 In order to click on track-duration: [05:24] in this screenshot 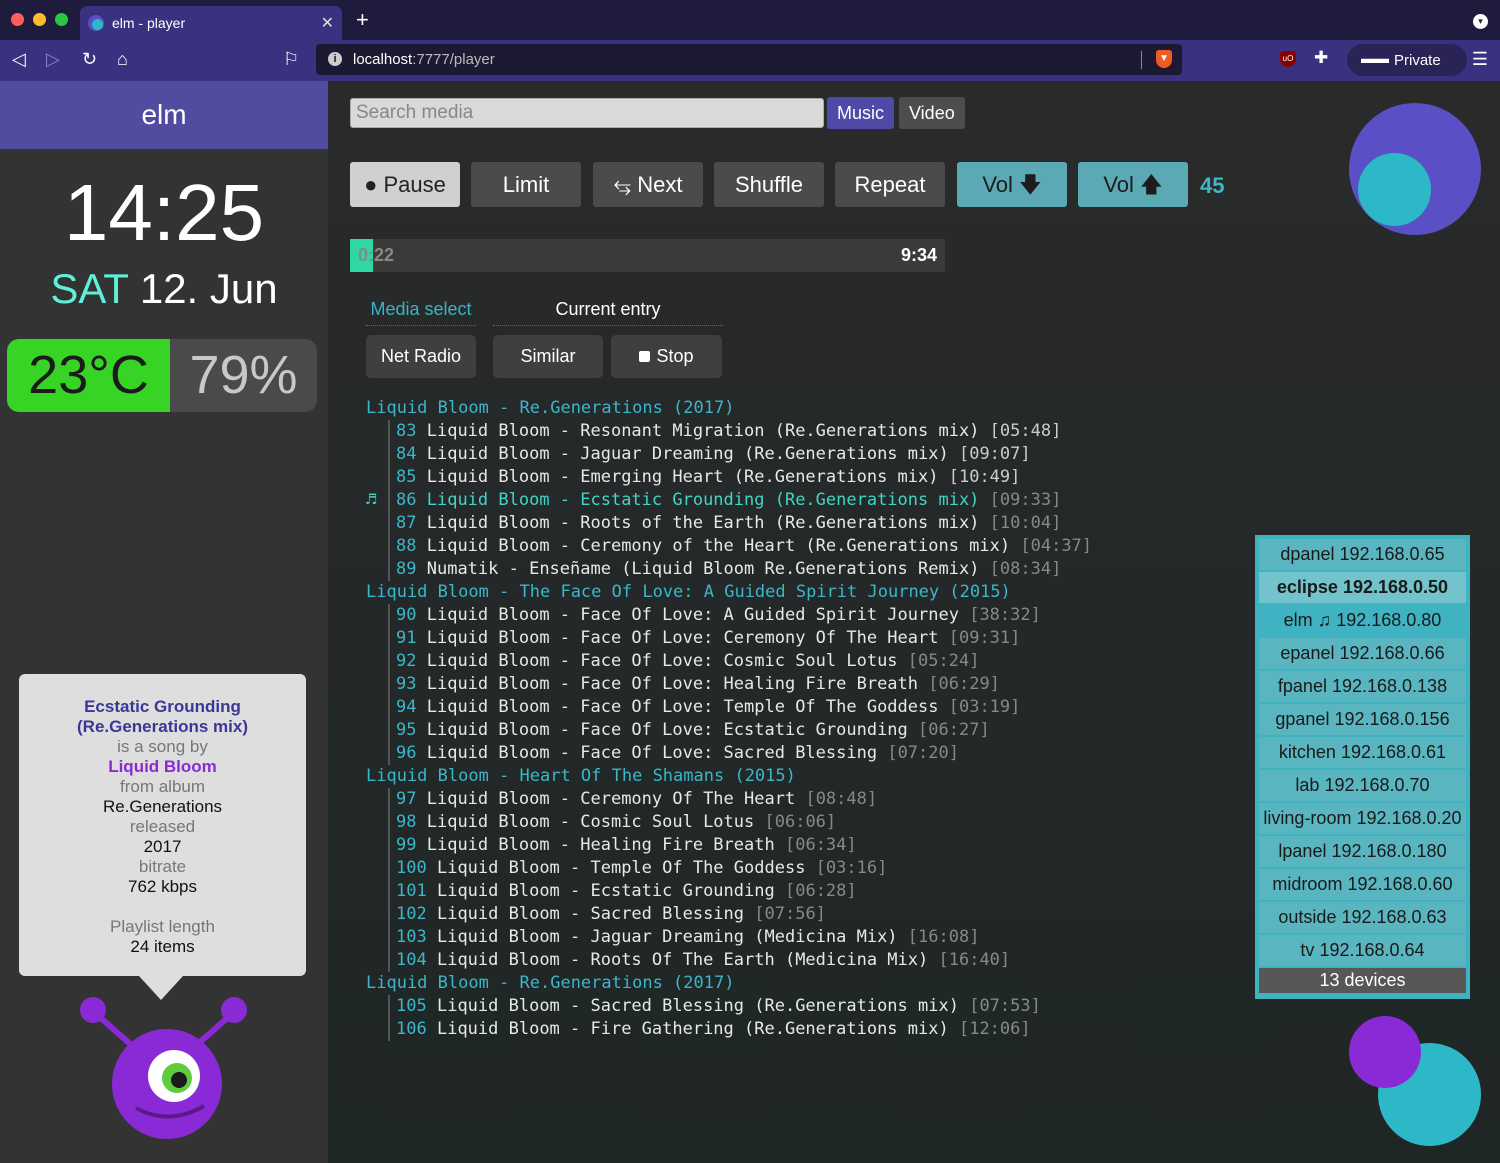, I will do `click(943, 661)`.